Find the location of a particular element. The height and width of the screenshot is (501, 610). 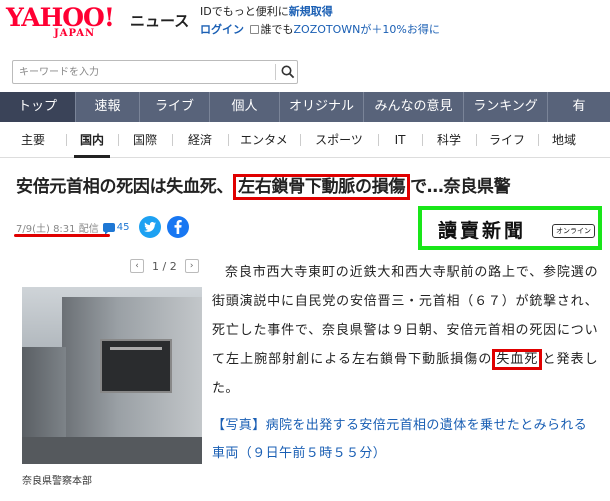

mainnav-item-ranking: ランキング is located at coordinates (506, 107).